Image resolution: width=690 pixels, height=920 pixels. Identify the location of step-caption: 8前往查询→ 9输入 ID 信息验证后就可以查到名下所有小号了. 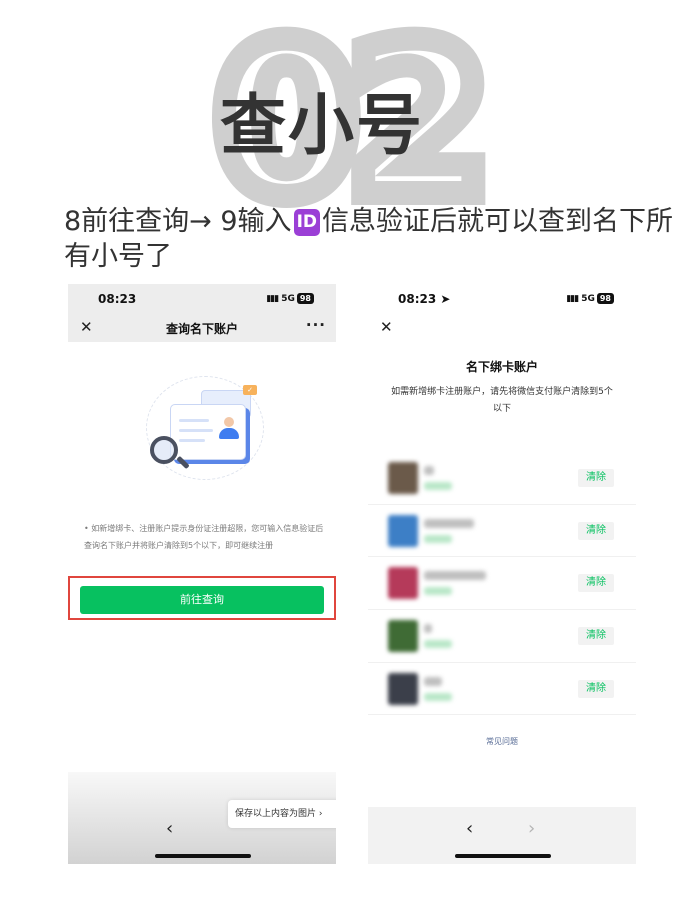
(369, 239).